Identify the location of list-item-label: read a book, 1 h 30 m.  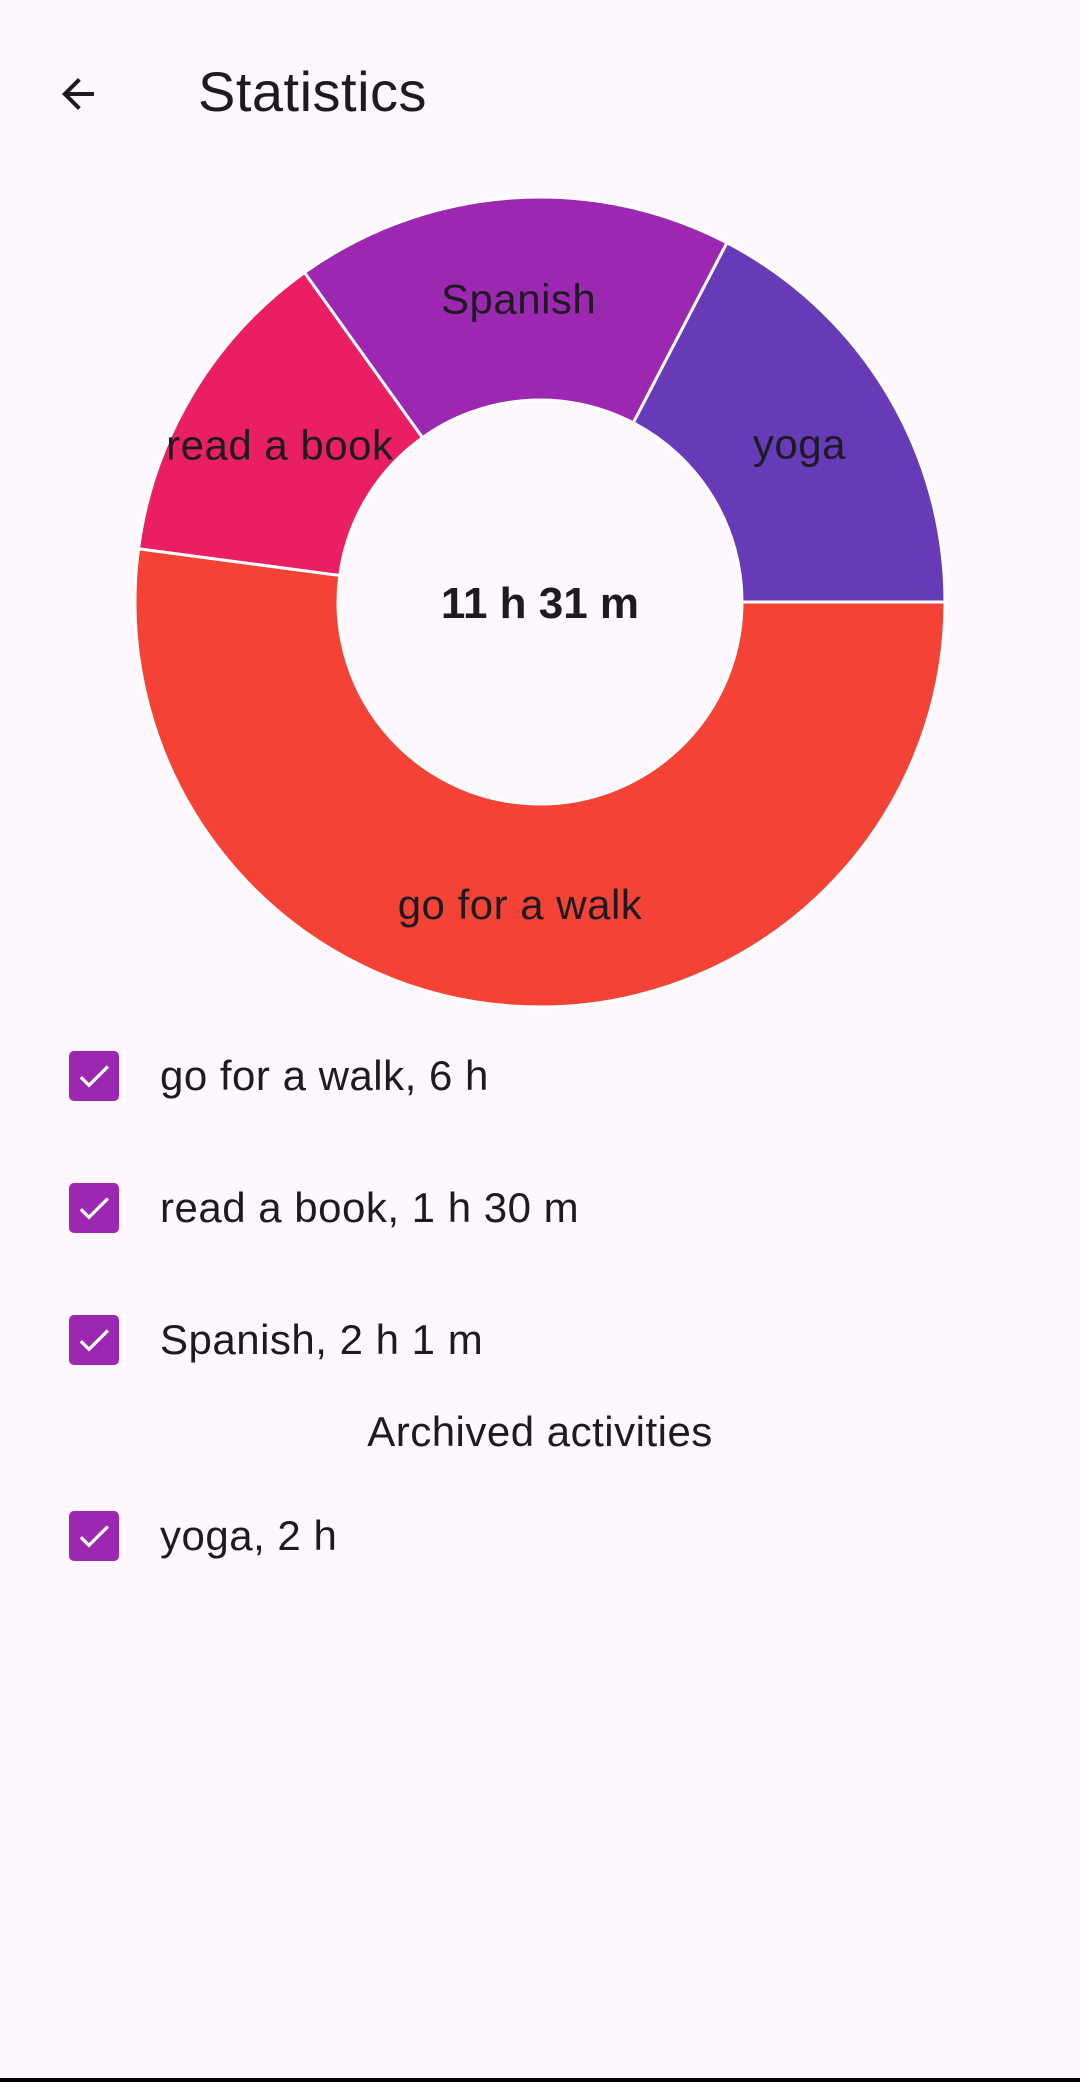
(370, 1207).